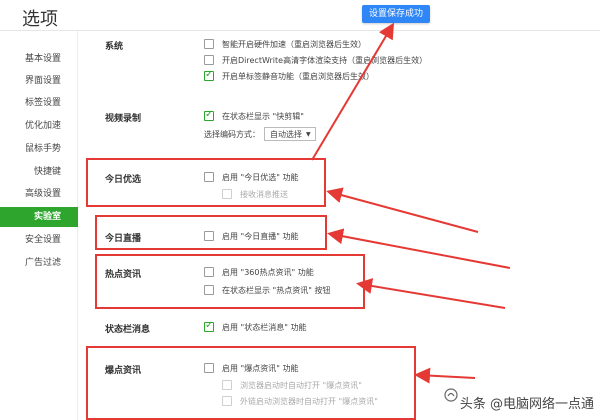 The height and width of the screenshot is (420, 600). What do you see at coordinates (251, 383) in the screenshot?
I see `highlight-box-burst-news` at bounding box center [251, 383].